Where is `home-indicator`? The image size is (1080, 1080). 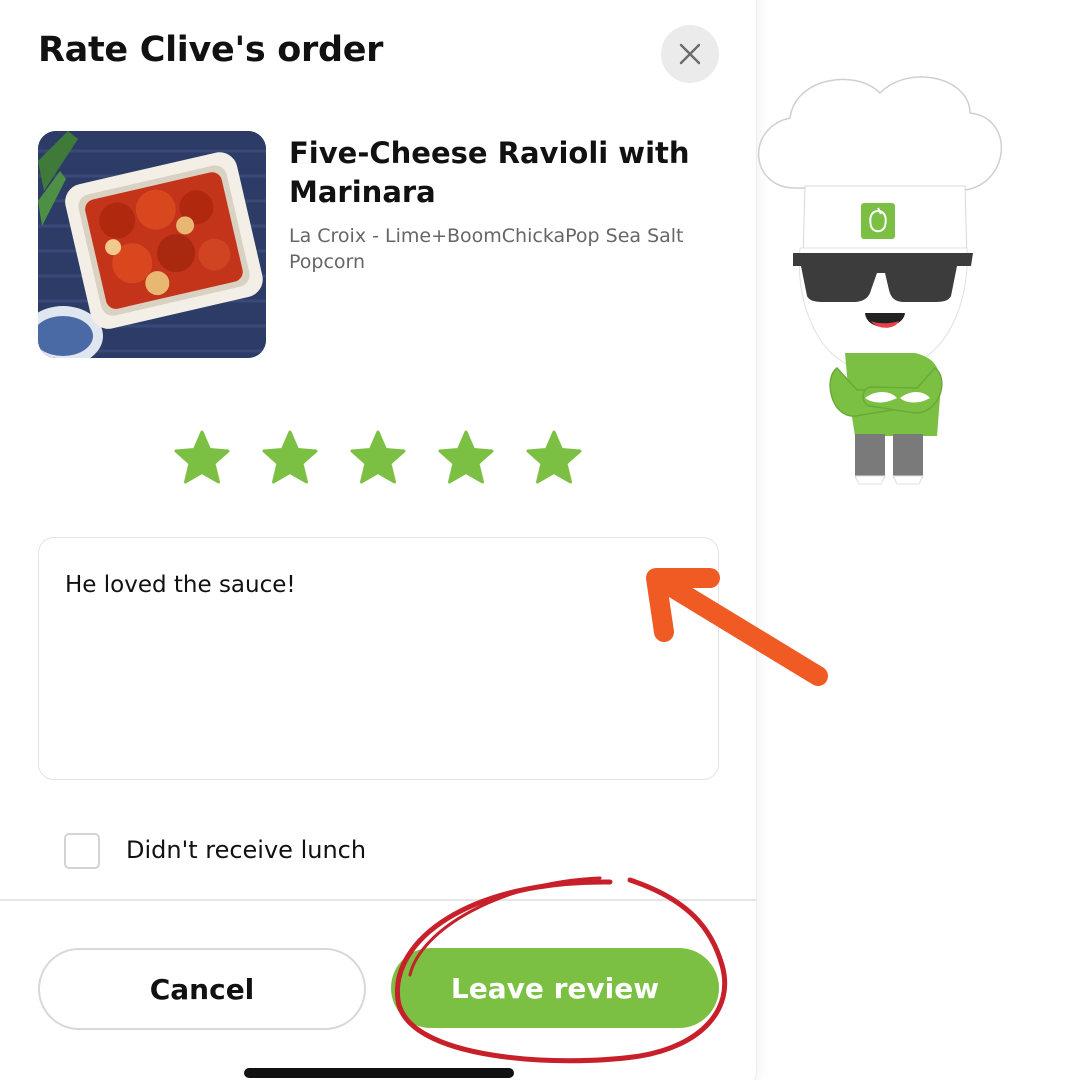 home-indicator is located at coordinates (379, 1073).